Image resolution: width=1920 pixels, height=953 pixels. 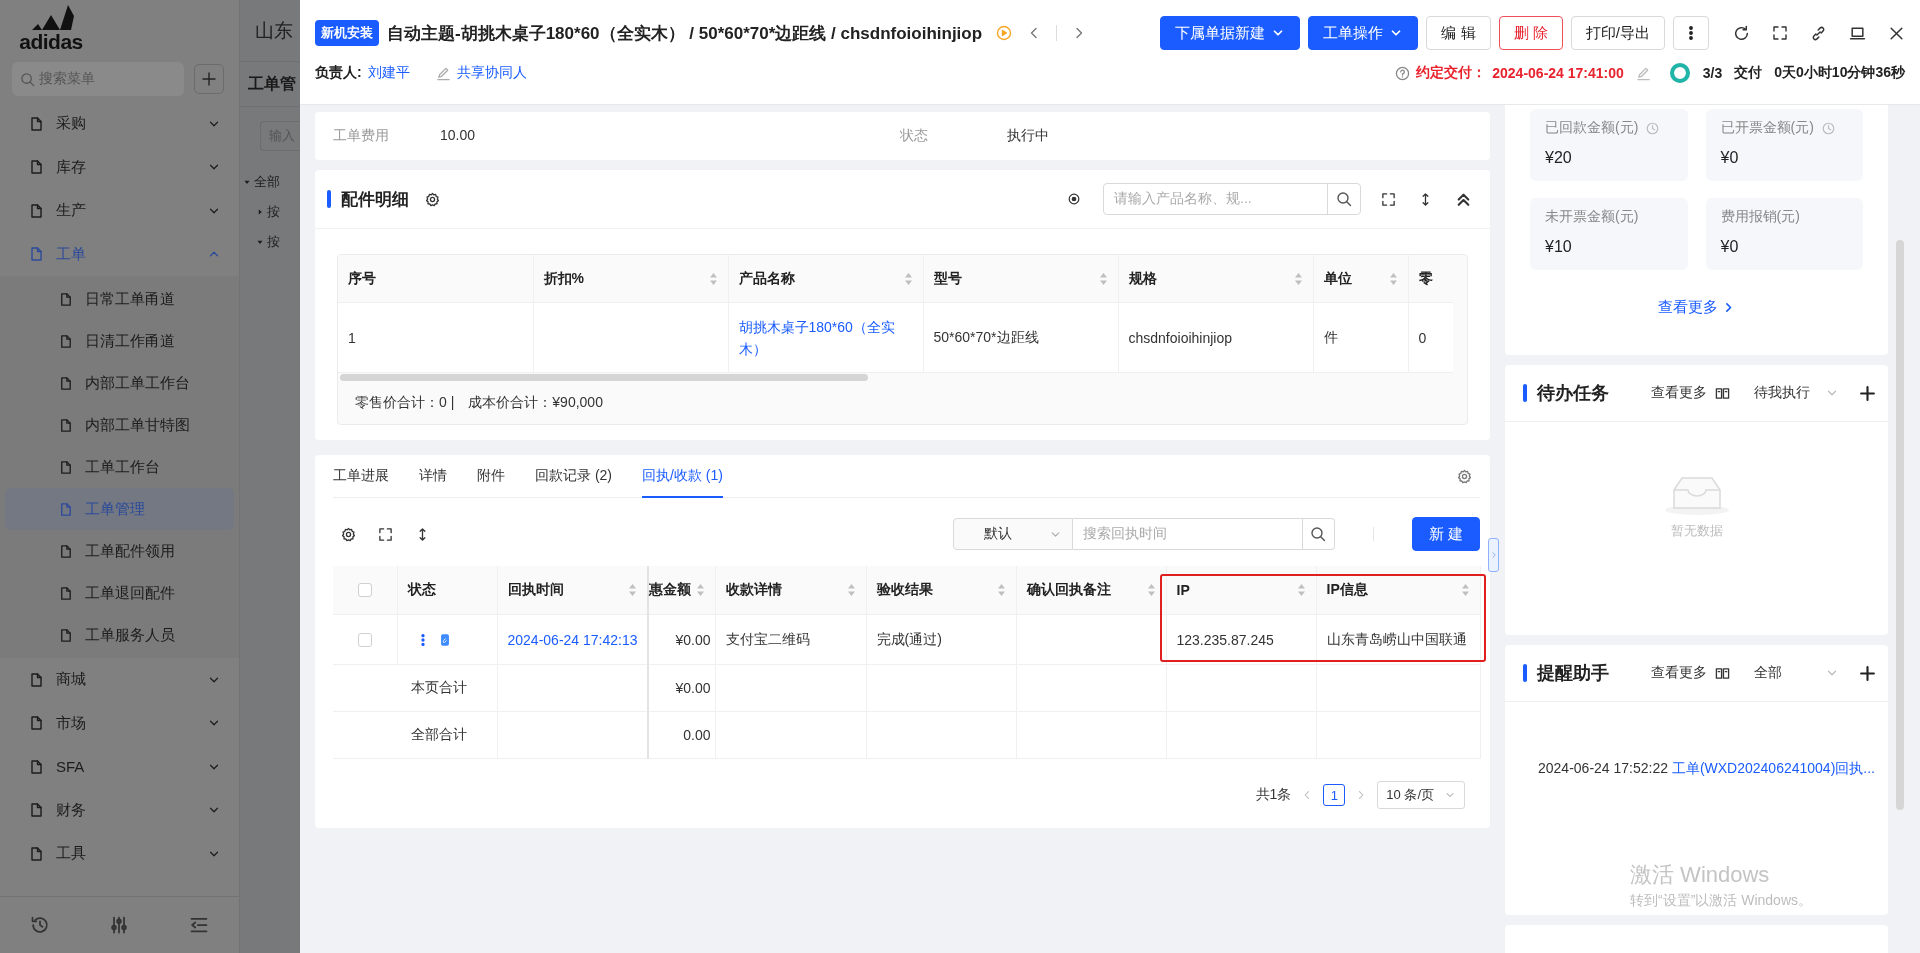 I want to click on share-link: 共享协同人, so click(x=481, y=73).